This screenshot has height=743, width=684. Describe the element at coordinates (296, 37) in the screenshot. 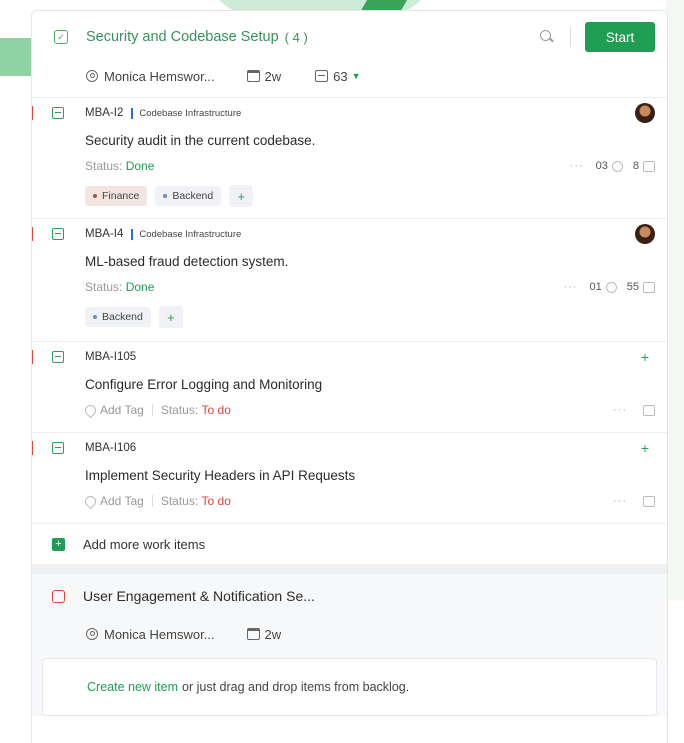

I see `section-count: ( 4 )` at that location.